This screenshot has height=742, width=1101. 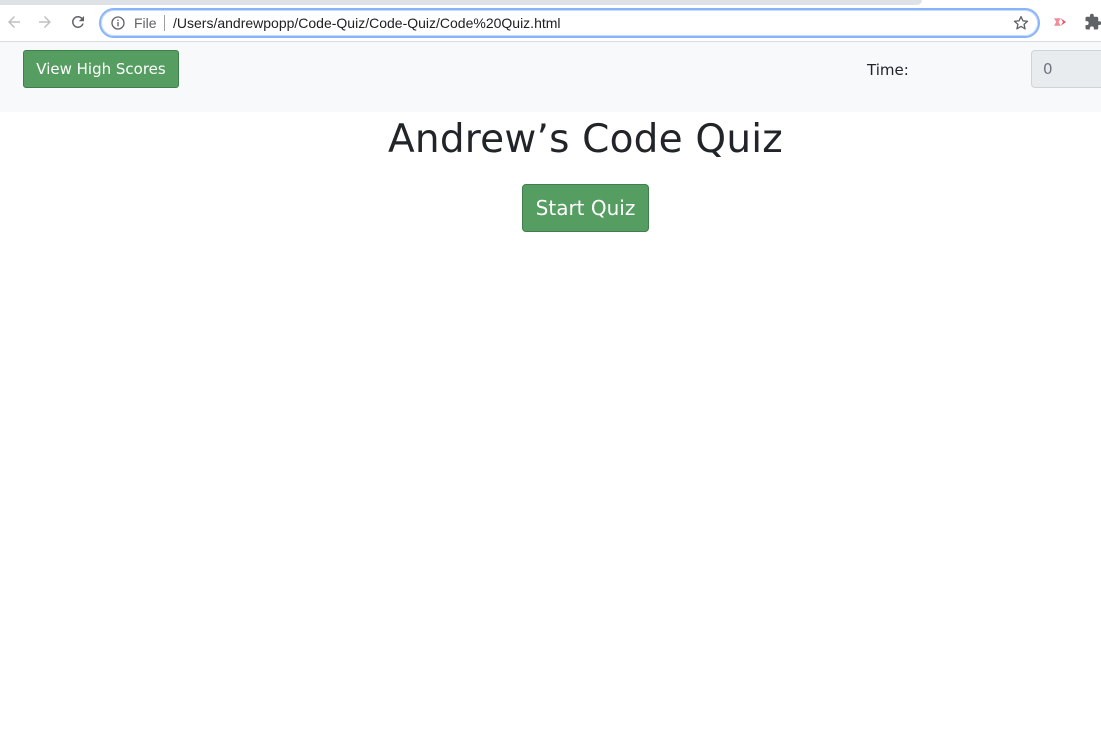 I want to click on puzzle-icon, so click(x=1092, y=22).